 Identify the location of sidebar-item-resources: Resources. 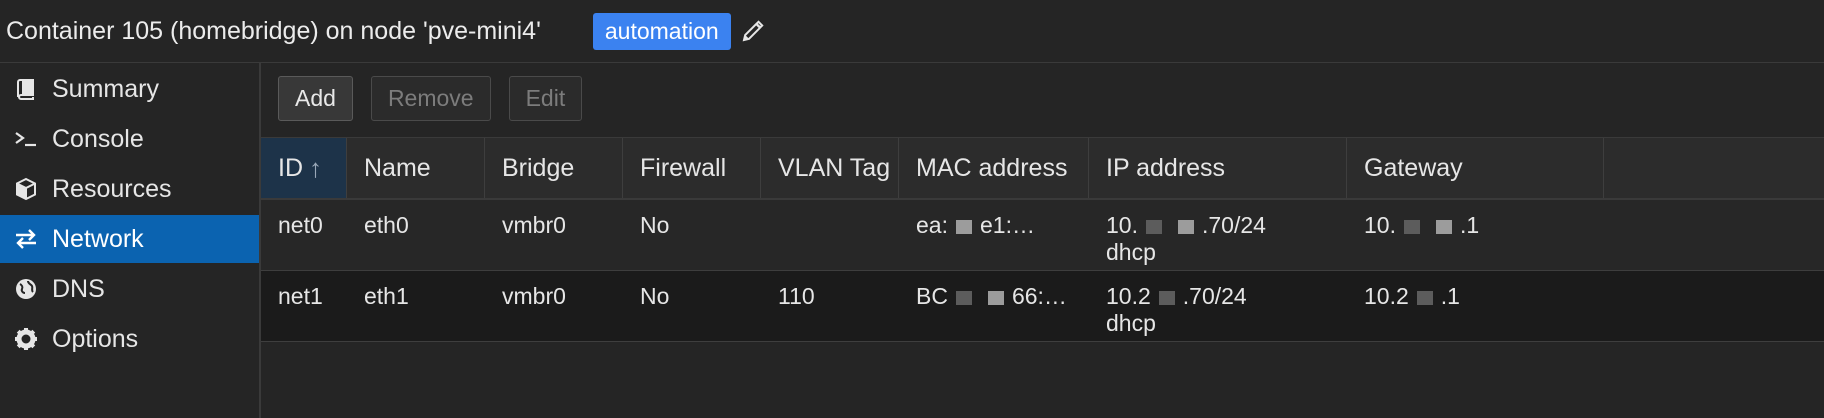
(129, 189).